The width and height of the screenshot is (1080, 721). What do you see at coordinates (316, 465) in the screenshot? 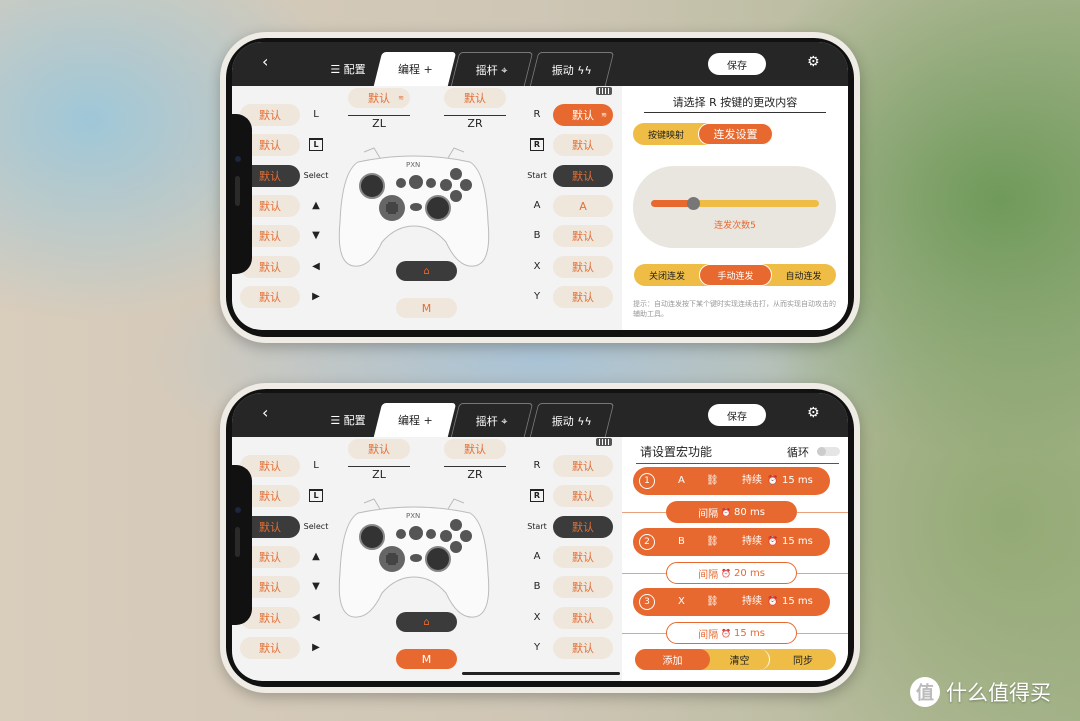
I see `left-label-L: L` at bounding box center [316, 465].